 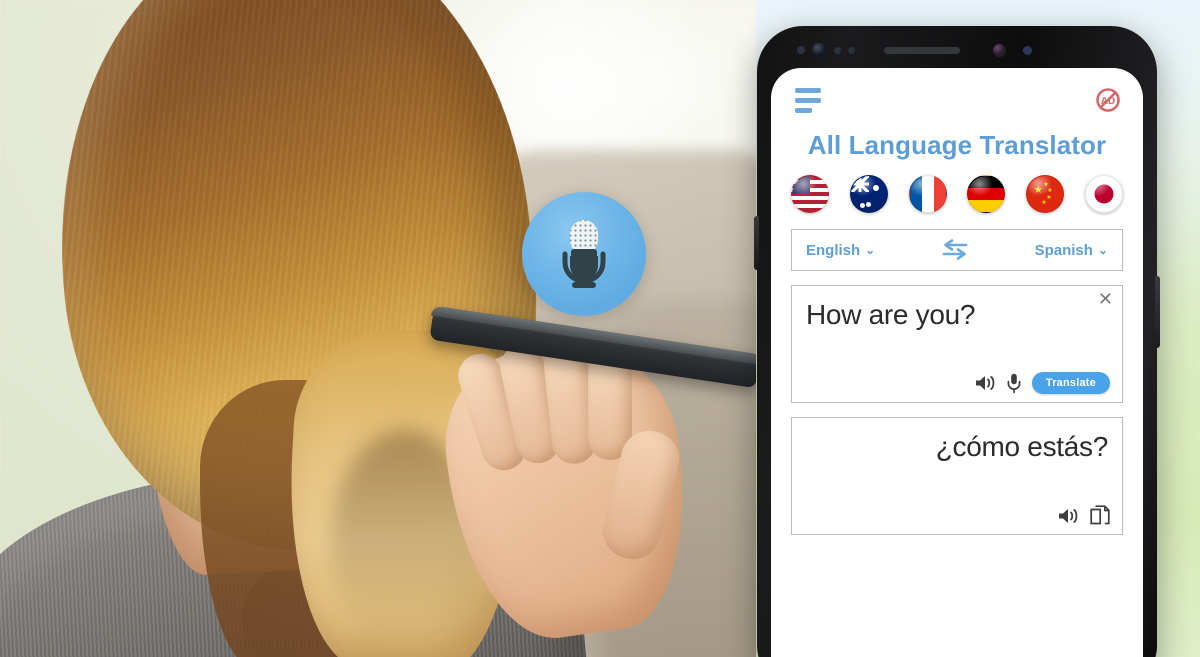 I want to click on phone-power-button, so click(x=1157, y=312).